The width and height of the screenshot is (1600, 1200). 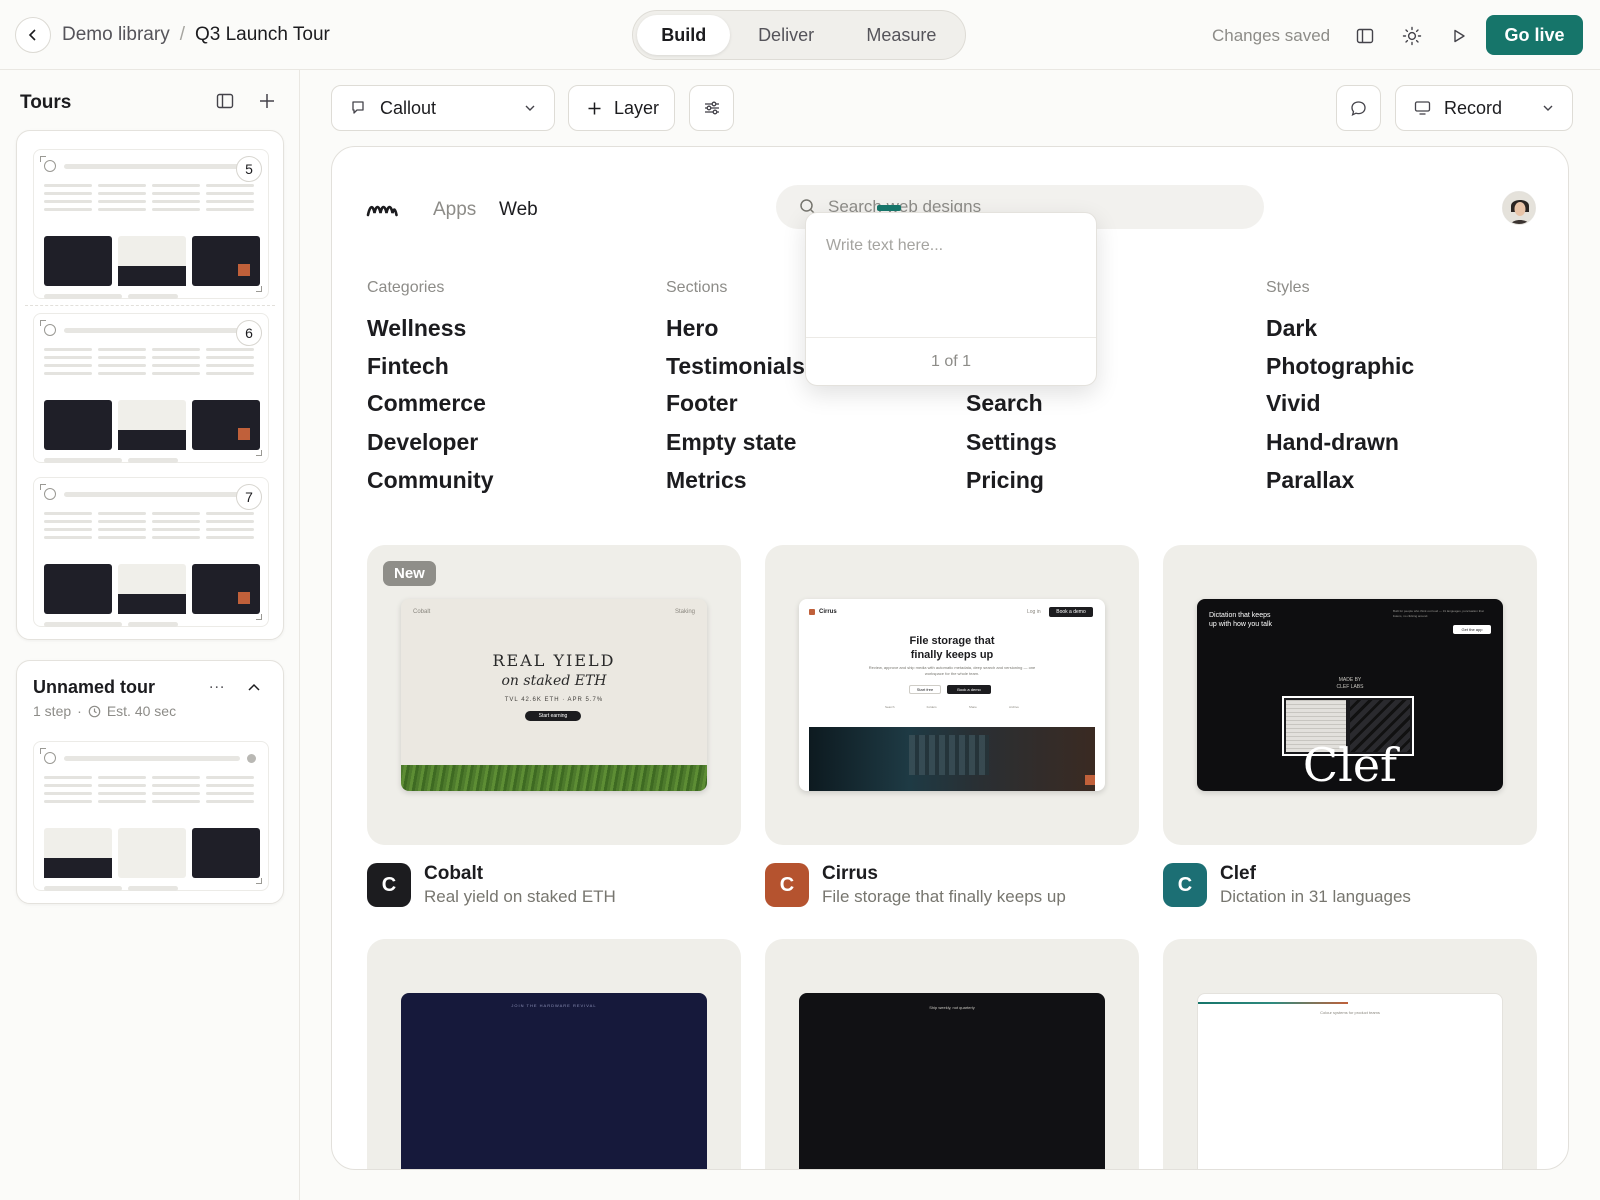 I want to click on chevron-left-icon, so click(x=32, y=35).